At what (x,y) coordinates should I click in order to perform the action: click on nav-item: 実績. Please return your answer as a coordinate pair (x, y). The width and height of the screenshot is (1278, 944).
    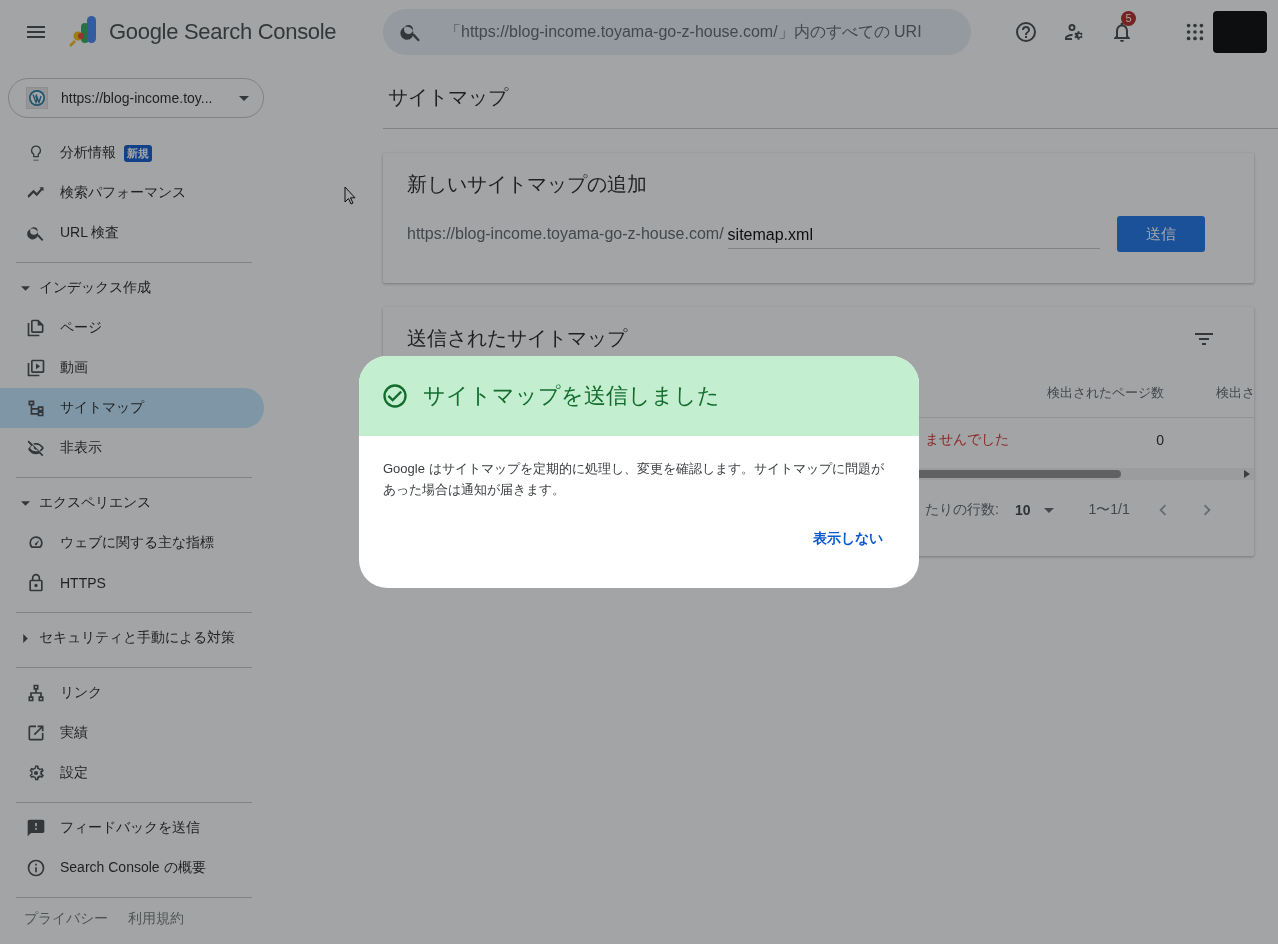
    Looking at the image, I should click on (132, 733).